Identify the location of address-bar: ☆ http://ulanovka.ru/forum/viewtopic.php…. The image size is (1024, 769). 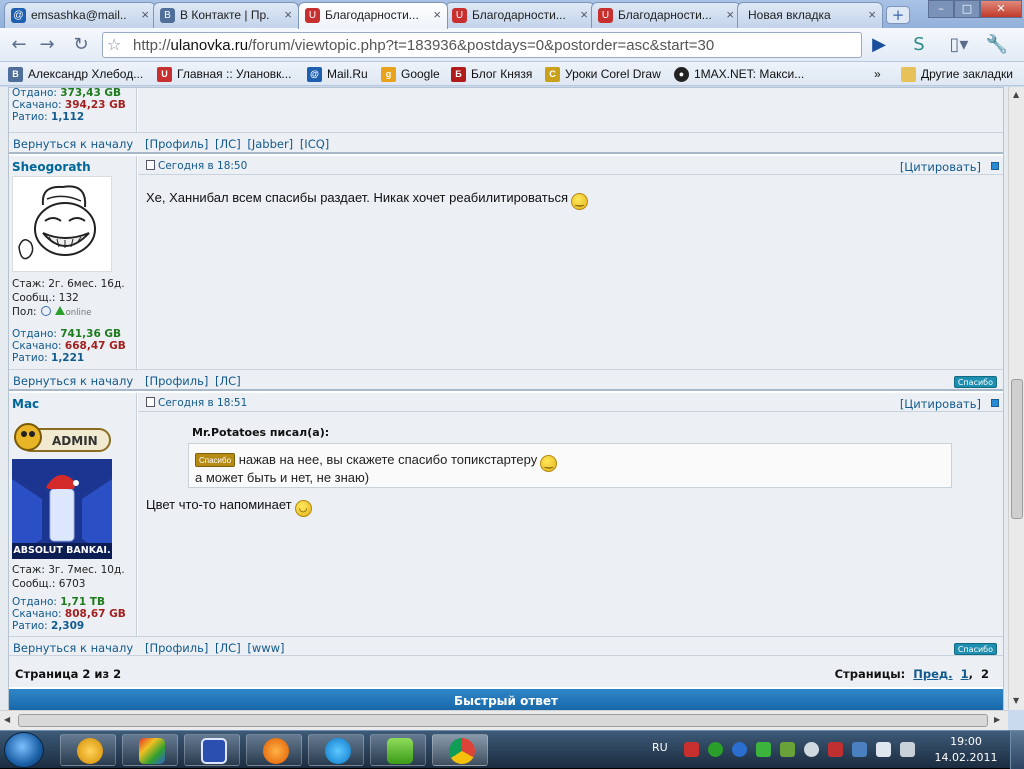
(482, 45).